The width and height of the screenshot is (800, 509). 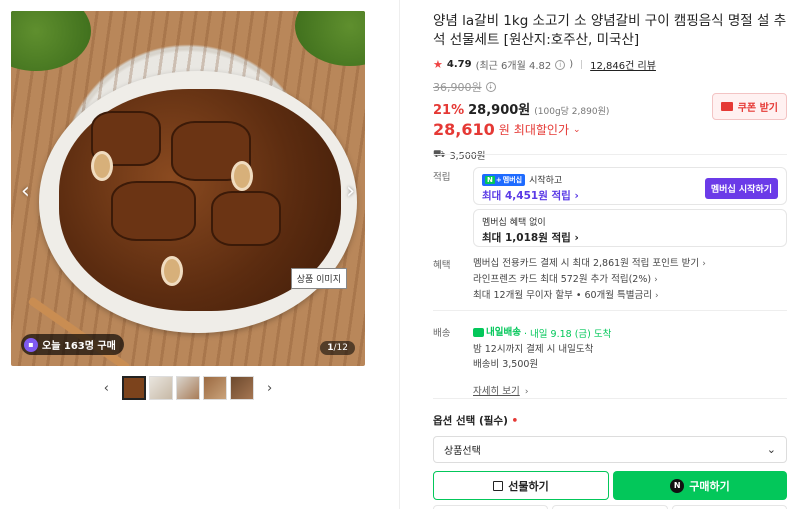 What do you see at coordinates (464, 129) in the screenshot?
I see `max-discount-price: 28,610` at bounding box center [464, 129].